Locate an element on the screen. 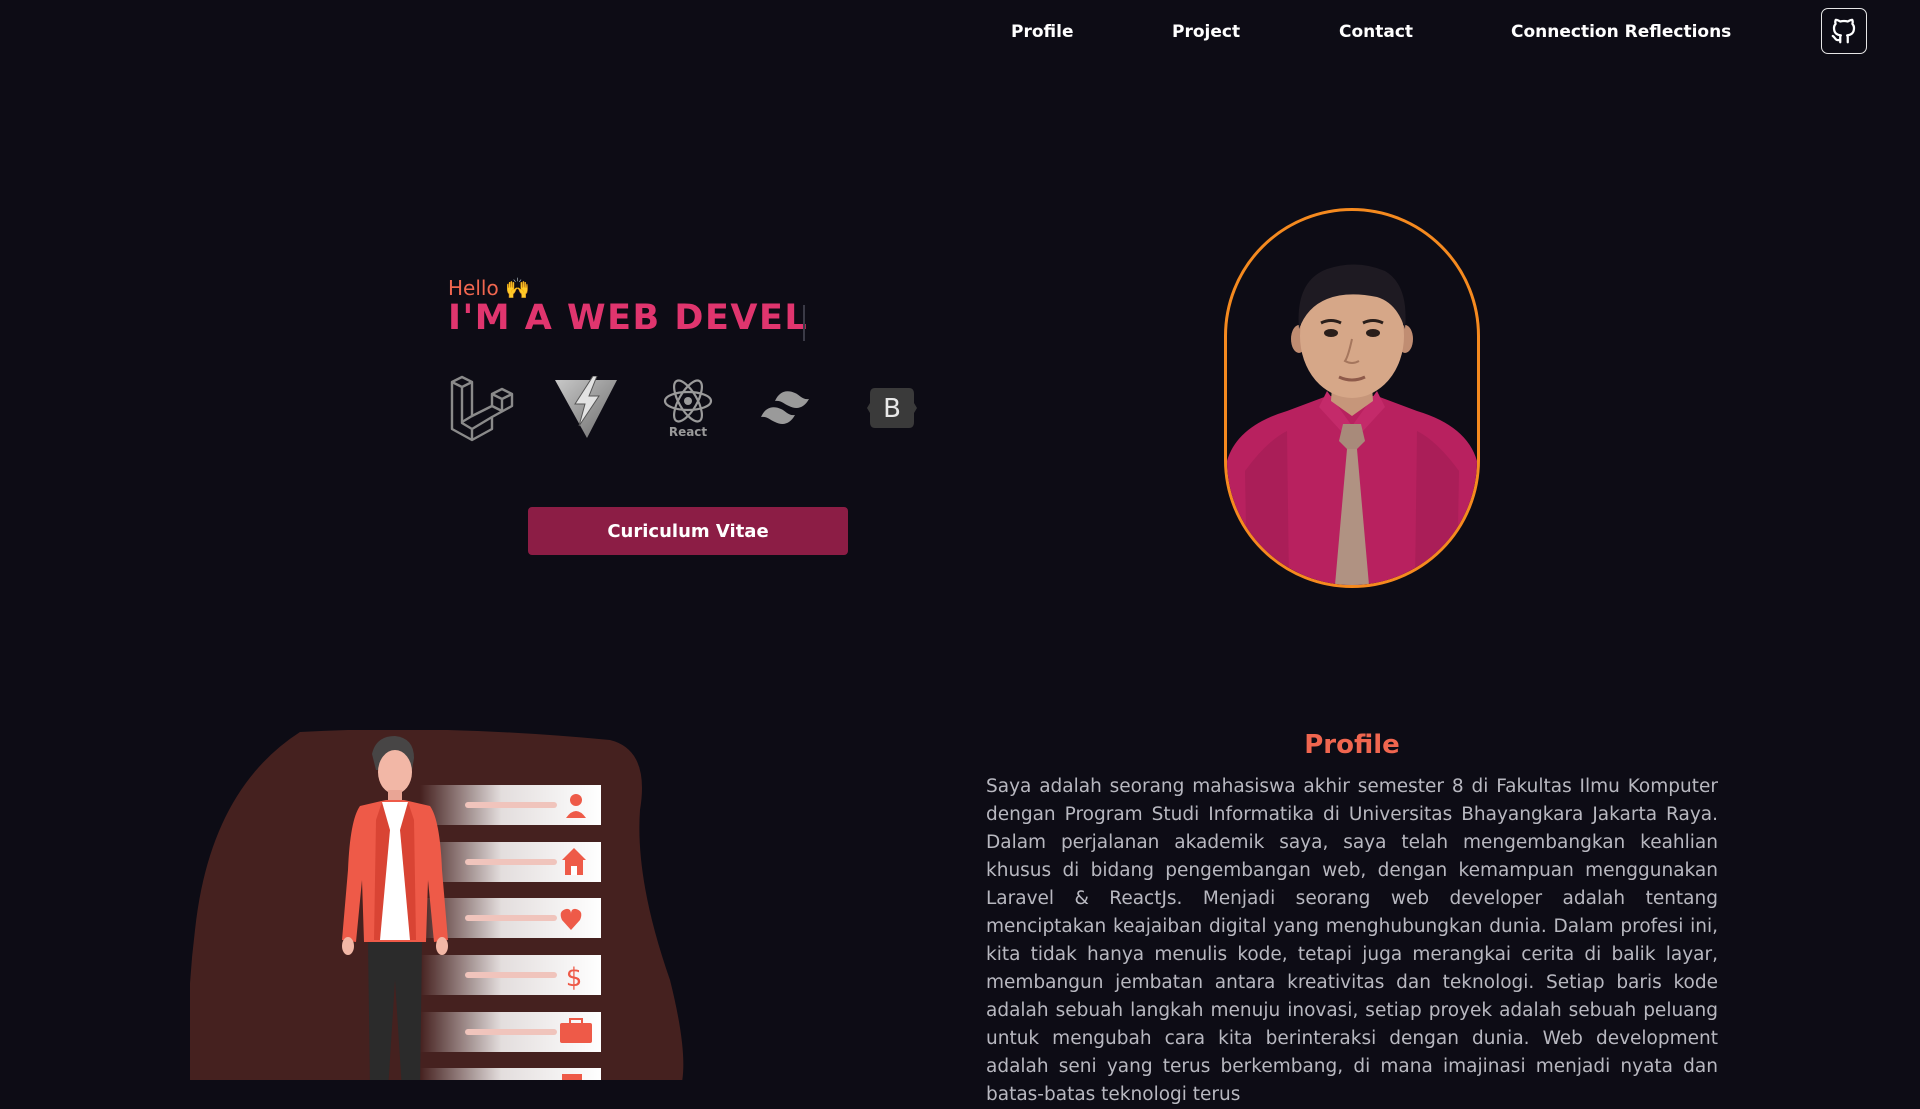 The height and width of the screenshot is (1109, 1920). bootstrap-icon: B is located at coordinates (892, 408).